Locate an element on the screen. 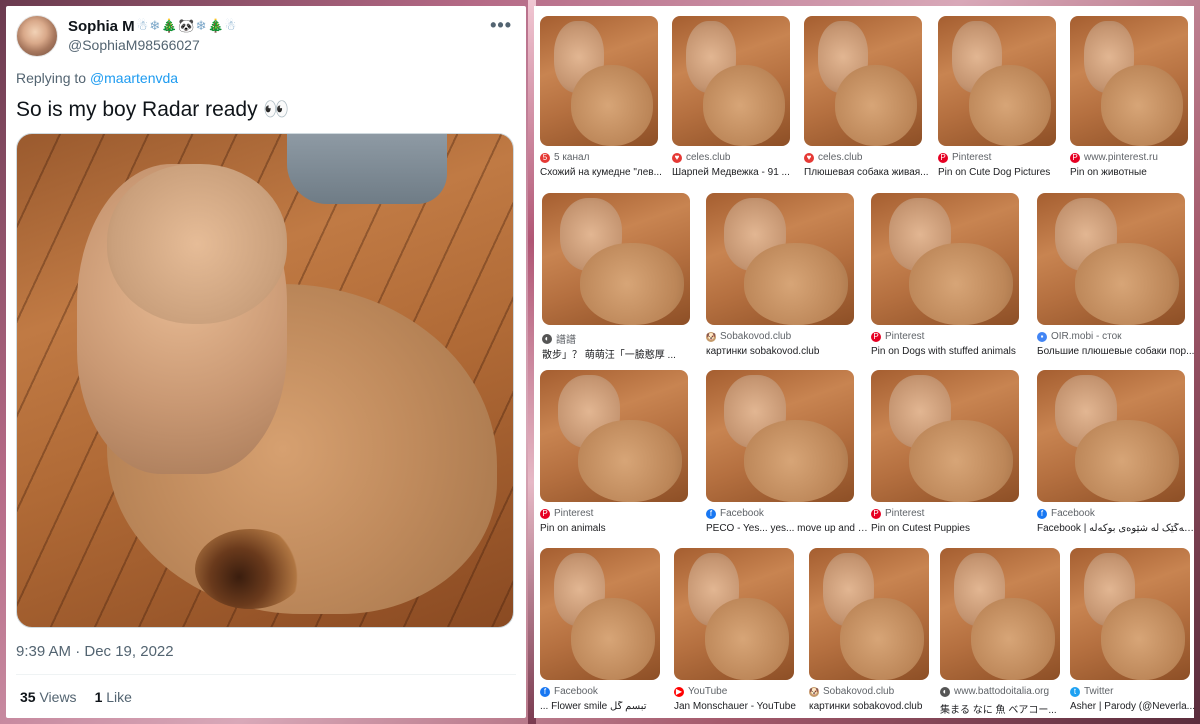  result-caption: ... Flower smile تبسم گل is located at coordinates (607, 706).